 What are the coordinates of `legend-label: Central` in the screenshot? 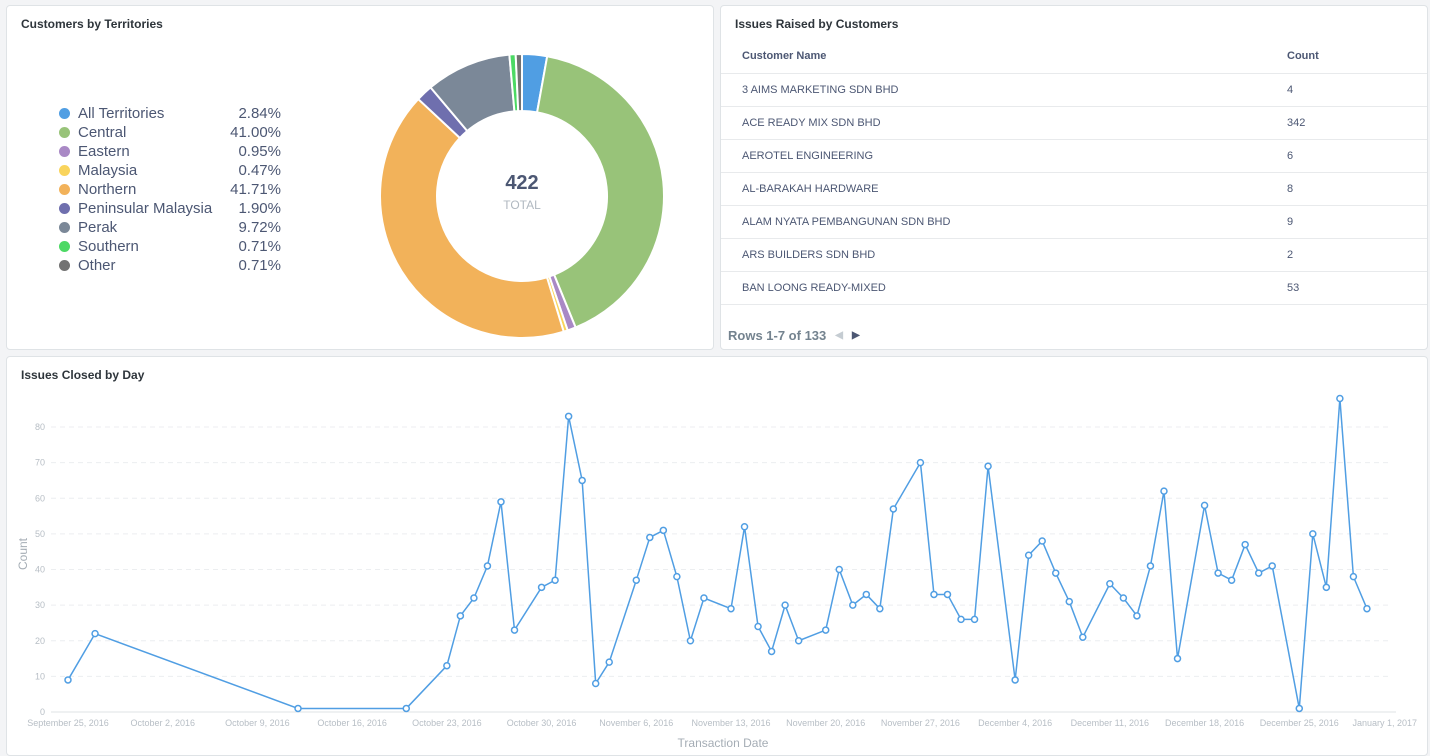 It's located at (102, 132).